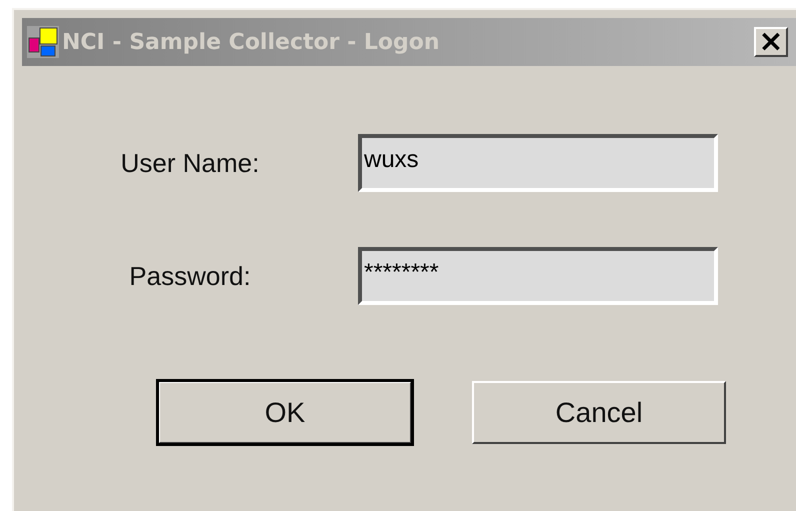  What do you see at coordinates (538, 163) in the screenshot?
I see `input-field: wuxs` at bounding box center [538, 163].